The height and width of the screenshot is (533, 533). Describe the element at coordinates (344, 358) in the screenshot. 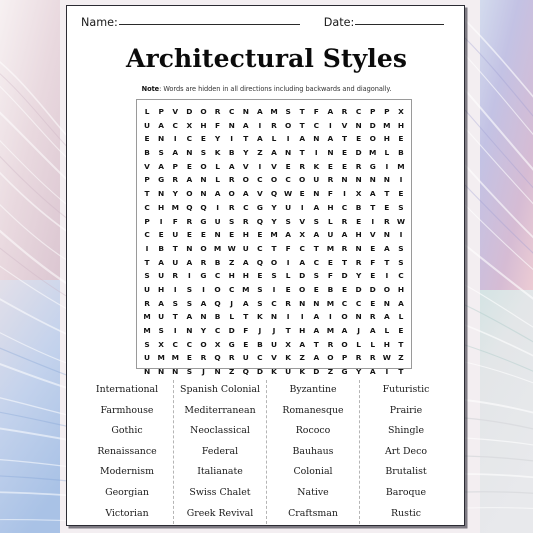

I see `grid-cell: P` at that location.